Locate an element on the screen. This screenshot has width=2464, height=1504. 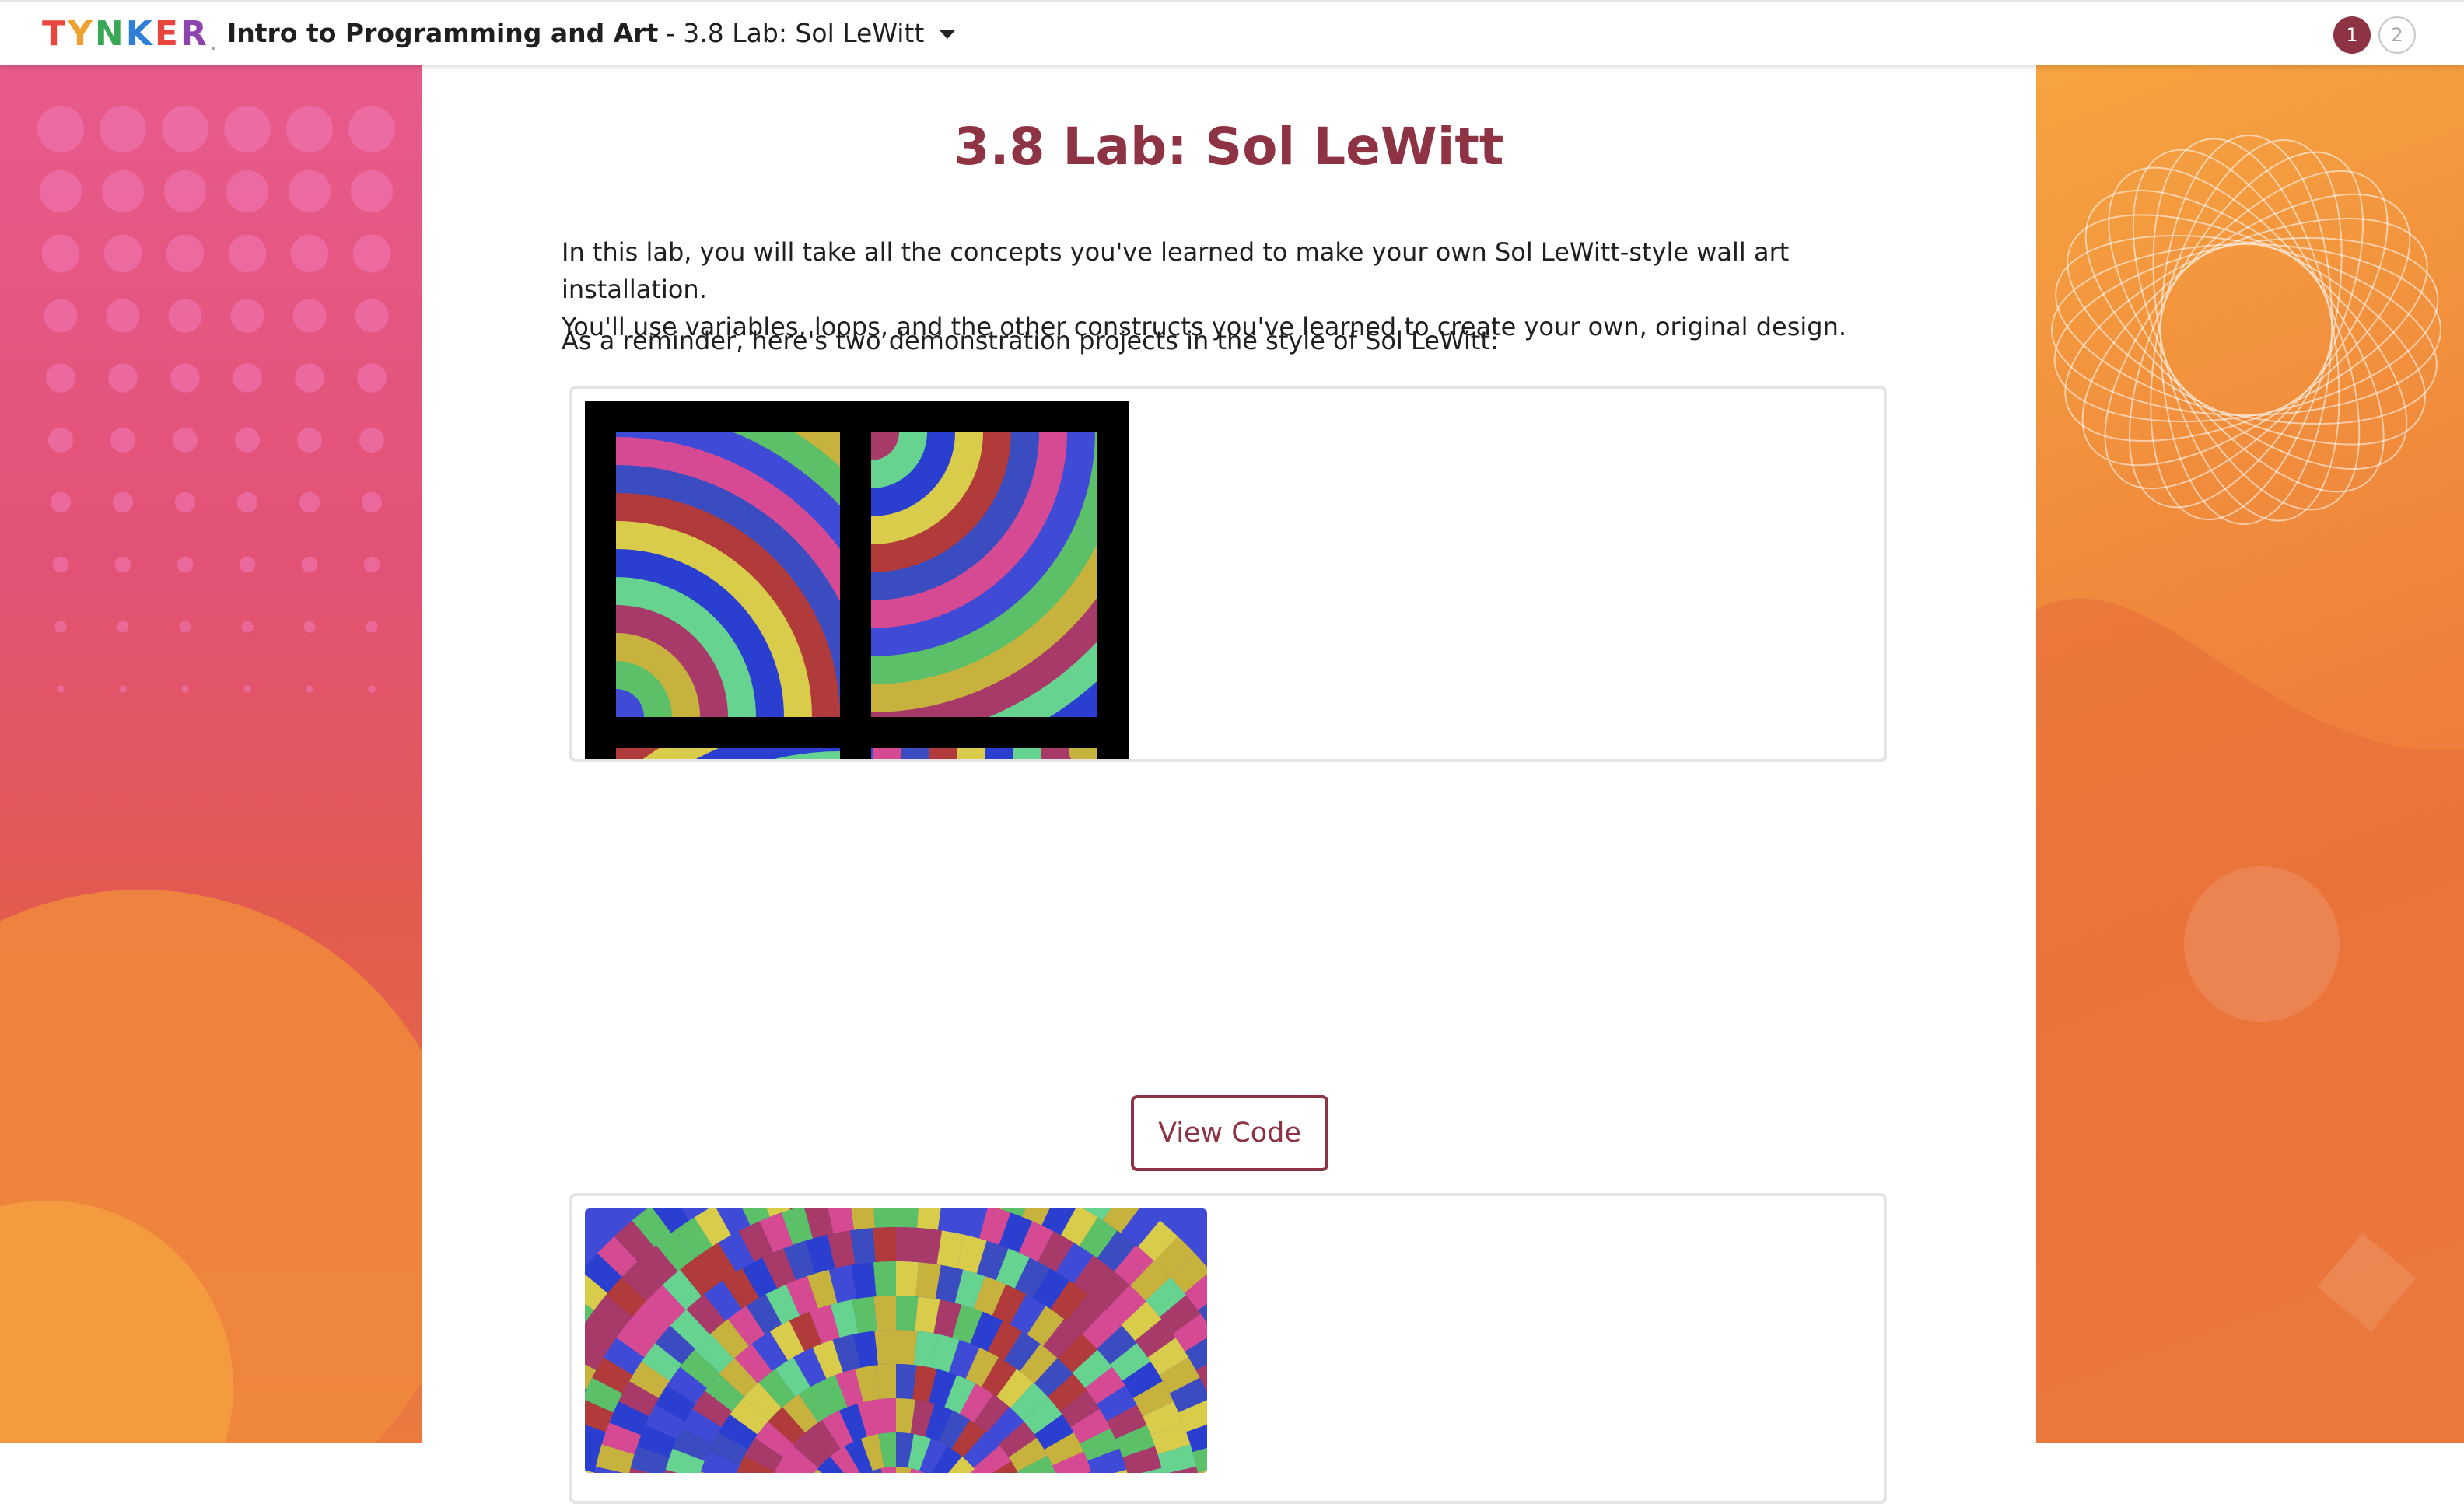
logo-letter: E is located at coordinates (167, 34).